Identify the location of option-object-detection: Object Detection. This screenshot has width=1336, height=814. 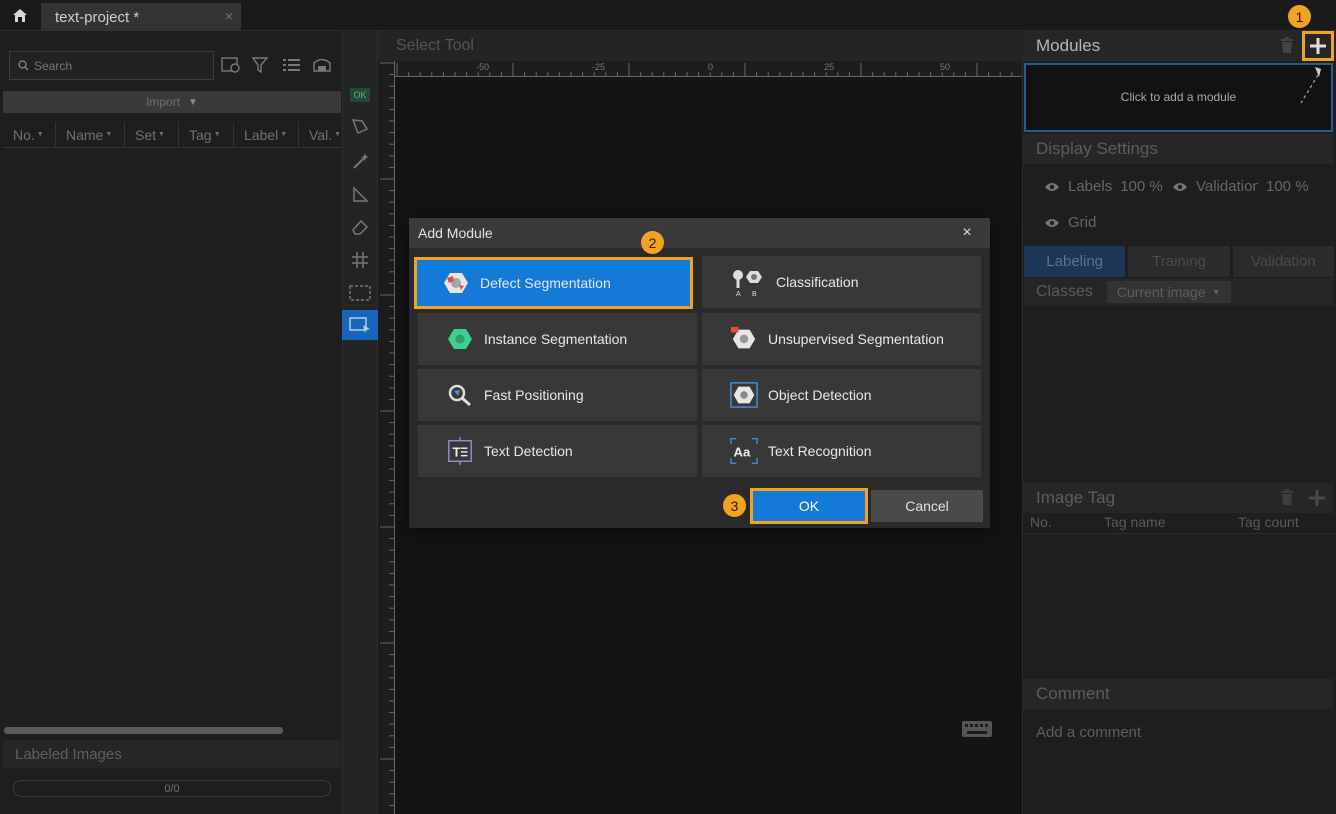
(841, 395).